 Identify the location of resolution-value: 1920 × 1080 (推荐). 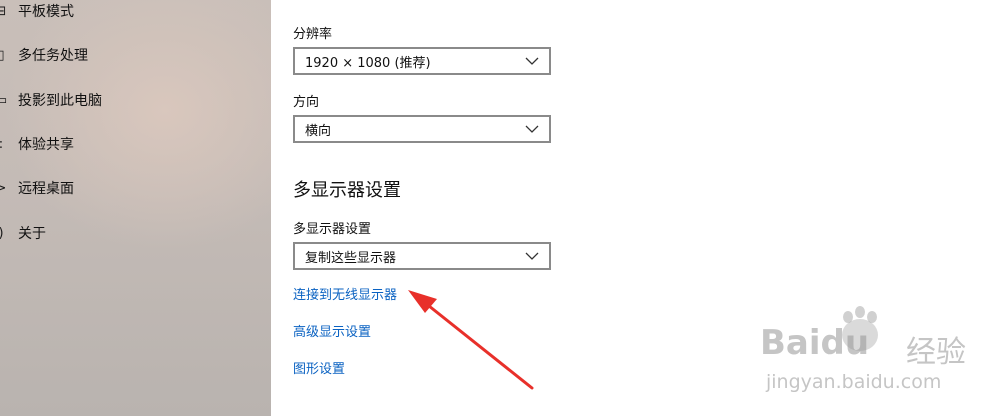
(368, 63).